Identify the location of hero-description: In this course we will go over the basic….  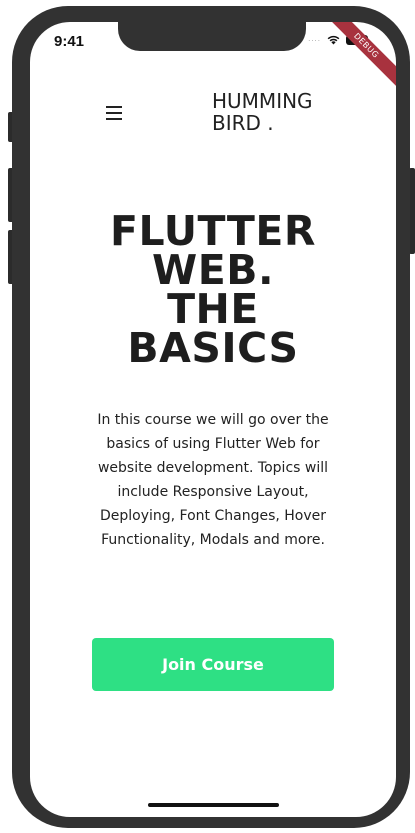
(213, 480).